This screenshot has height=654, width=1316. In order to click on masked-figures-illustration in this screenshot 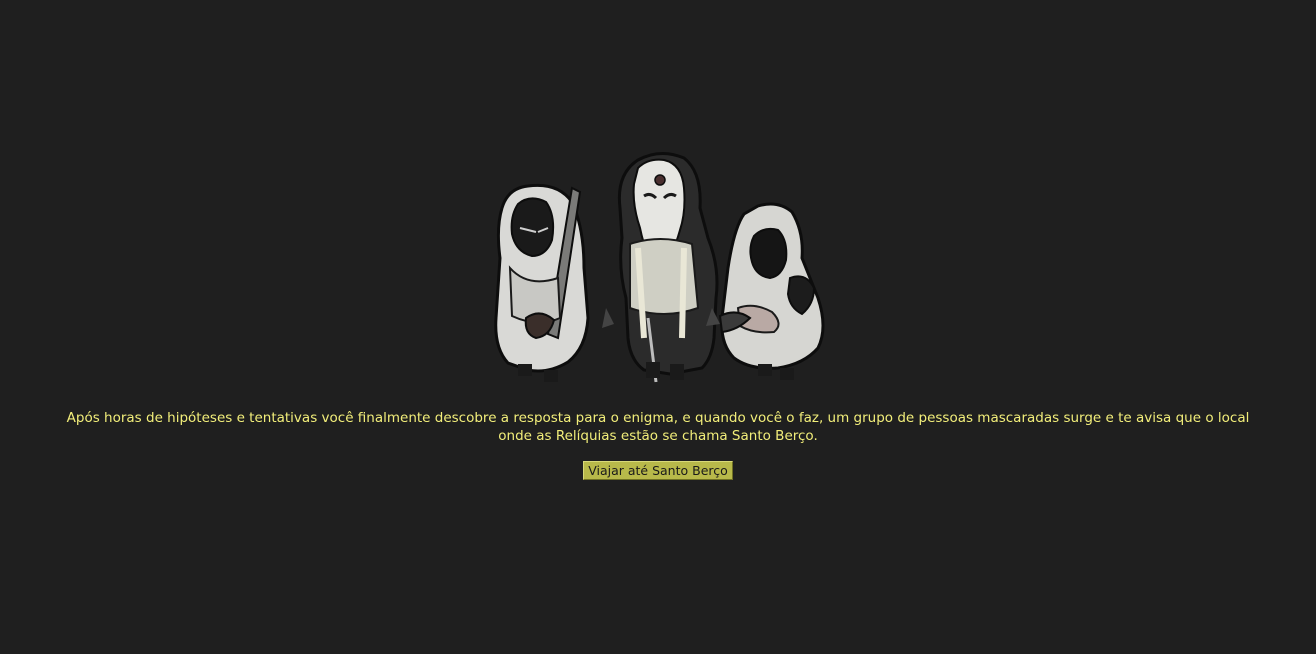, I will do `click(659, 267)`.